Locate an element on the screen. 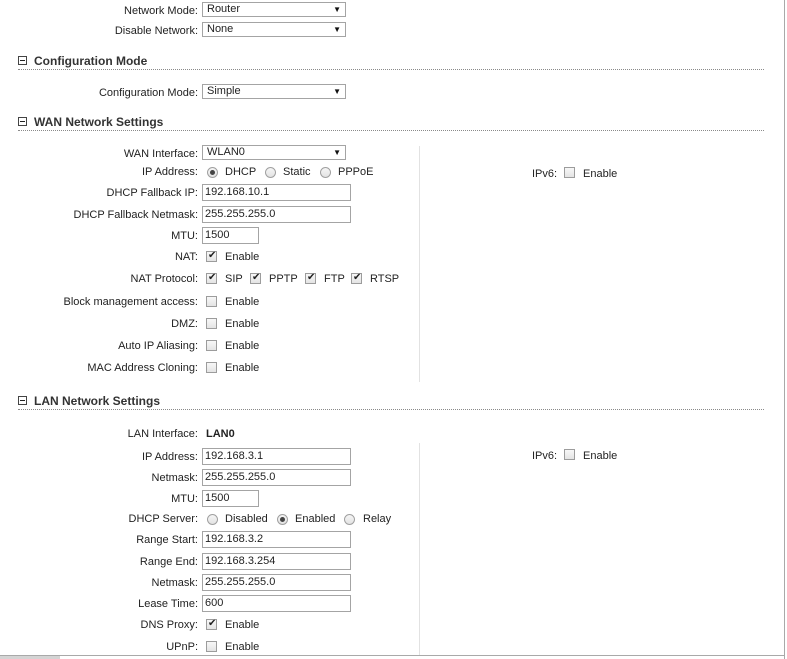 The width and height of the screenshot is (787, 659). auto-ip-aliasing-checkbox is located at coordinates (211, 345).